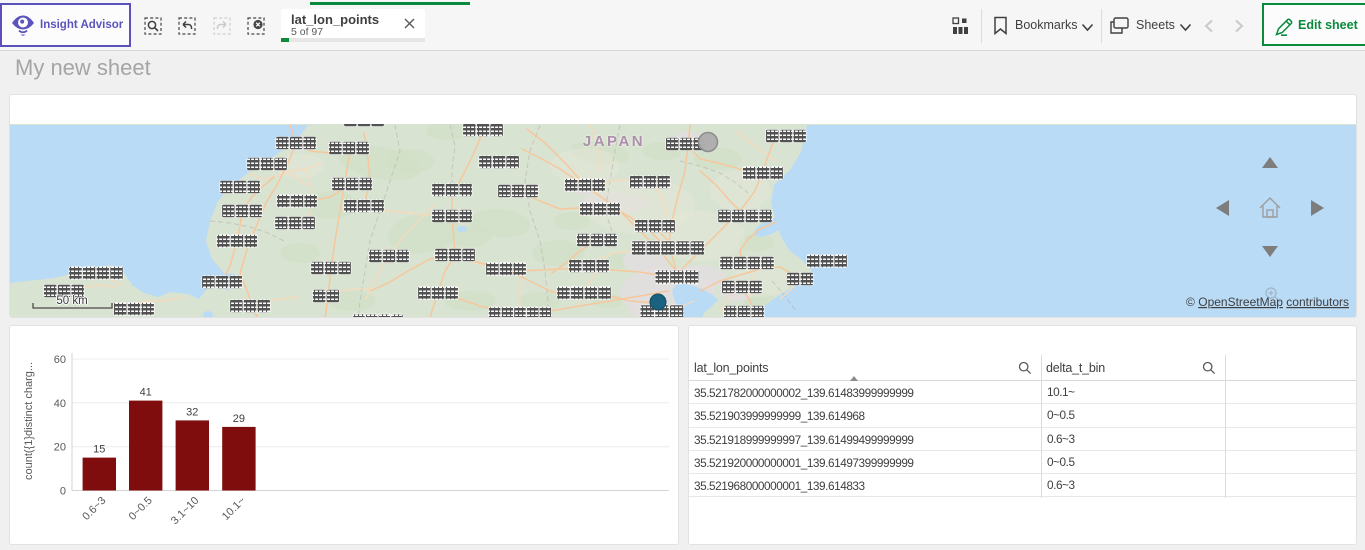 The image size is (1365, 550). Describe the element at coordinates (1267, 302) in the screenshot. I see `svg-text: © OpenStreetMap contributors` at that location.